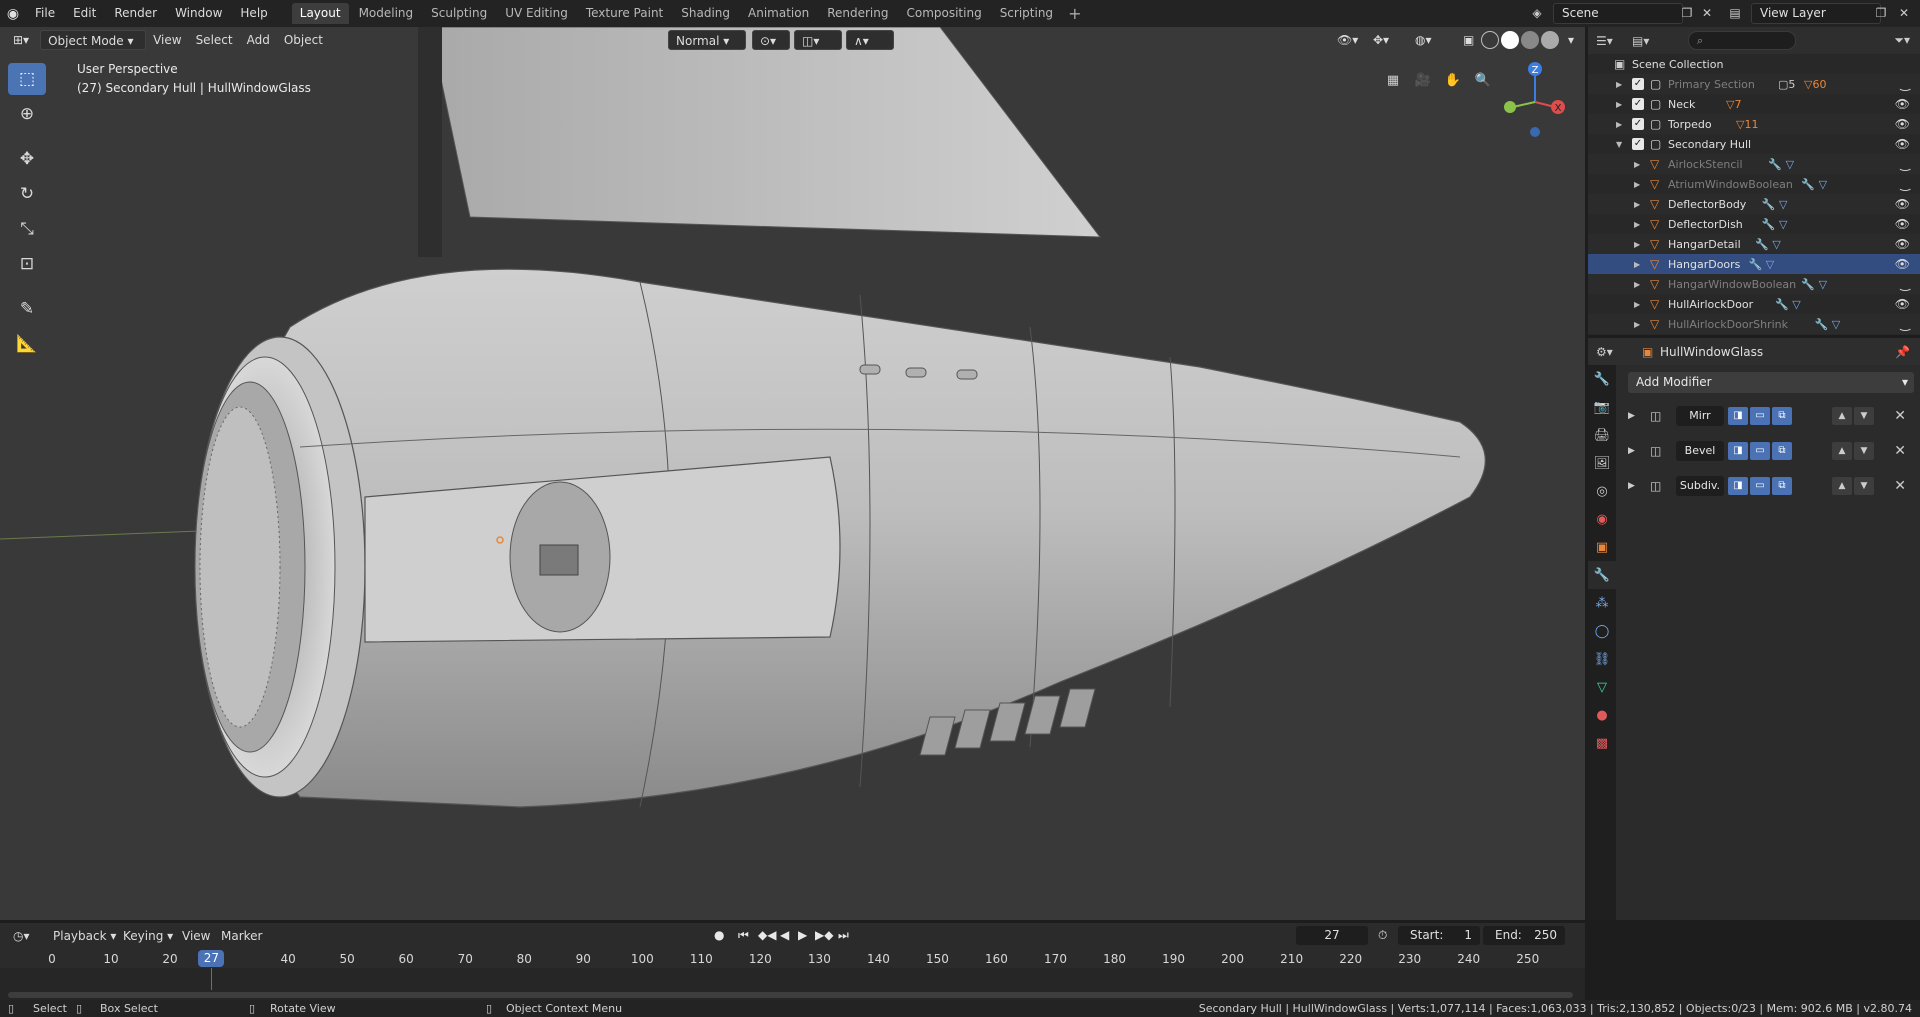 The width and height of the screenshot is (1920, 1017). I want to click on tab-animation: Animation, so click(778, 13).